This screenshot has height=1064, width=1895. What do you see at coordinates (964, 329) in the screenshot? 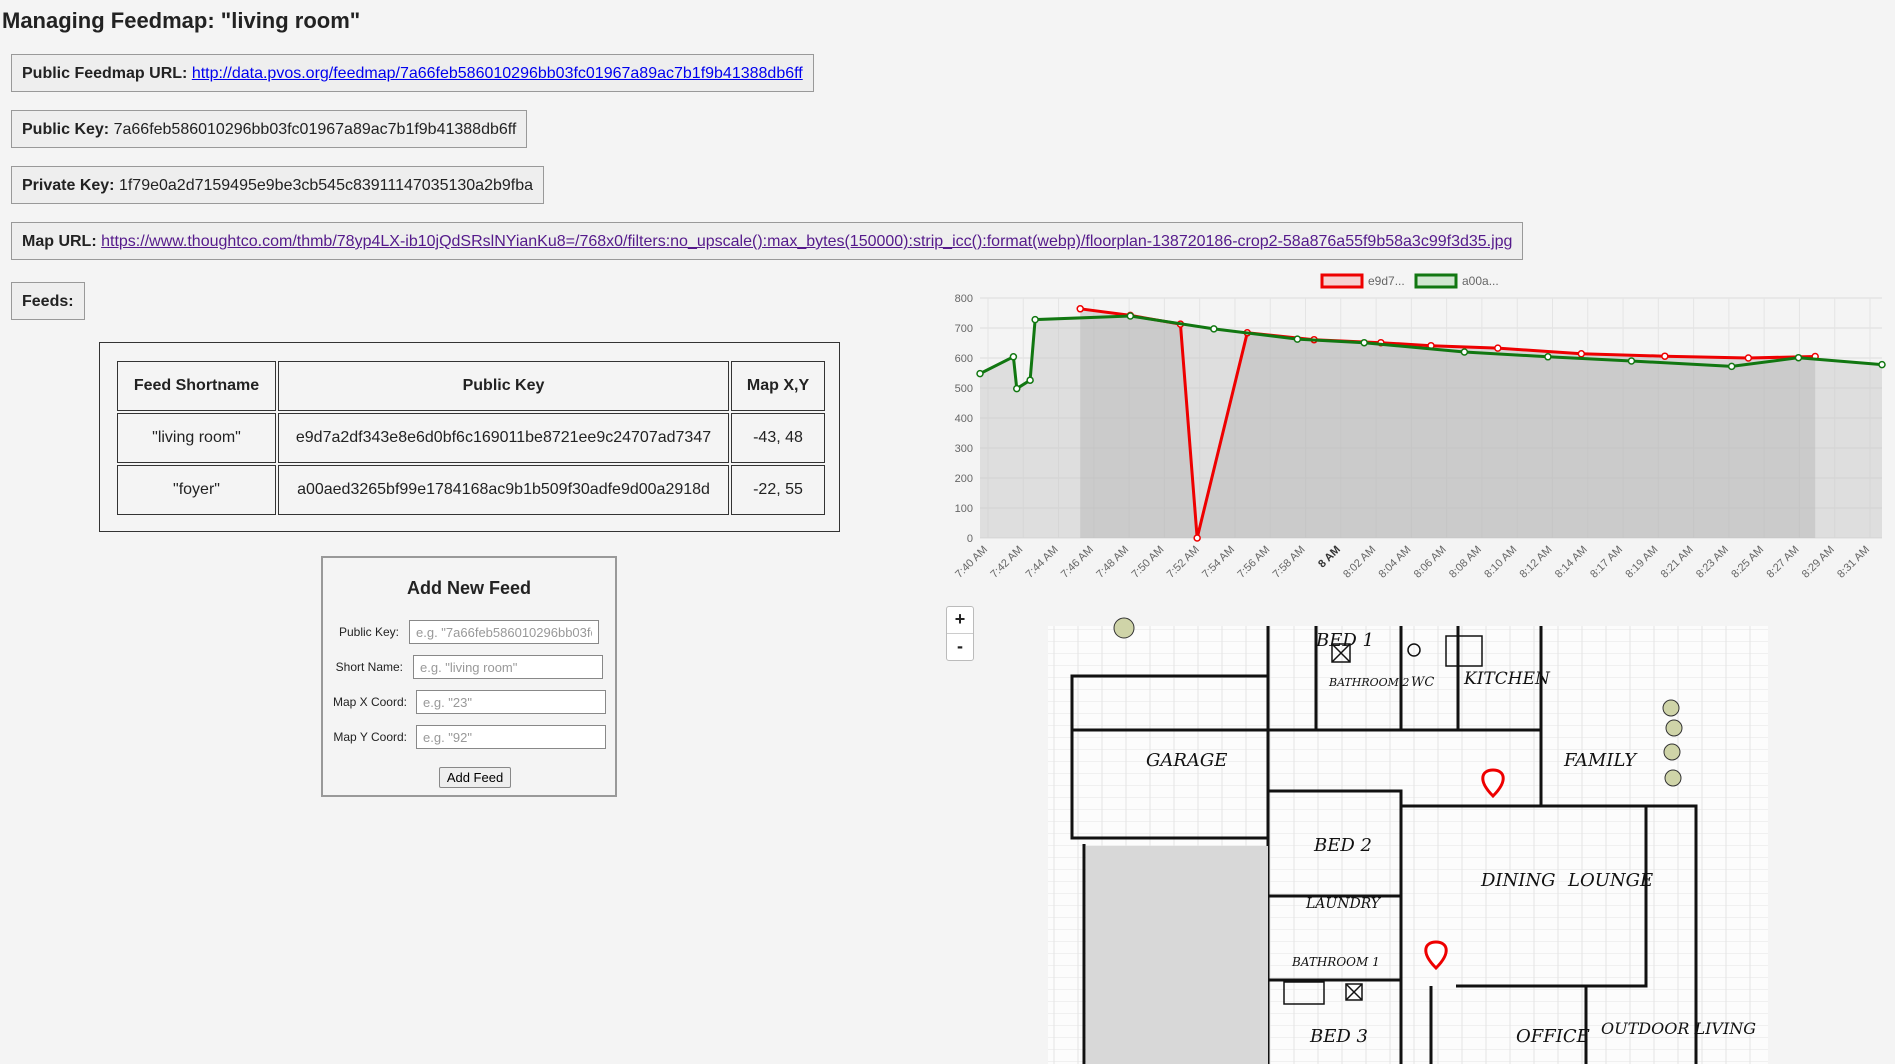
I see `y-tick-label: 700` at bounding box center [964, 329].